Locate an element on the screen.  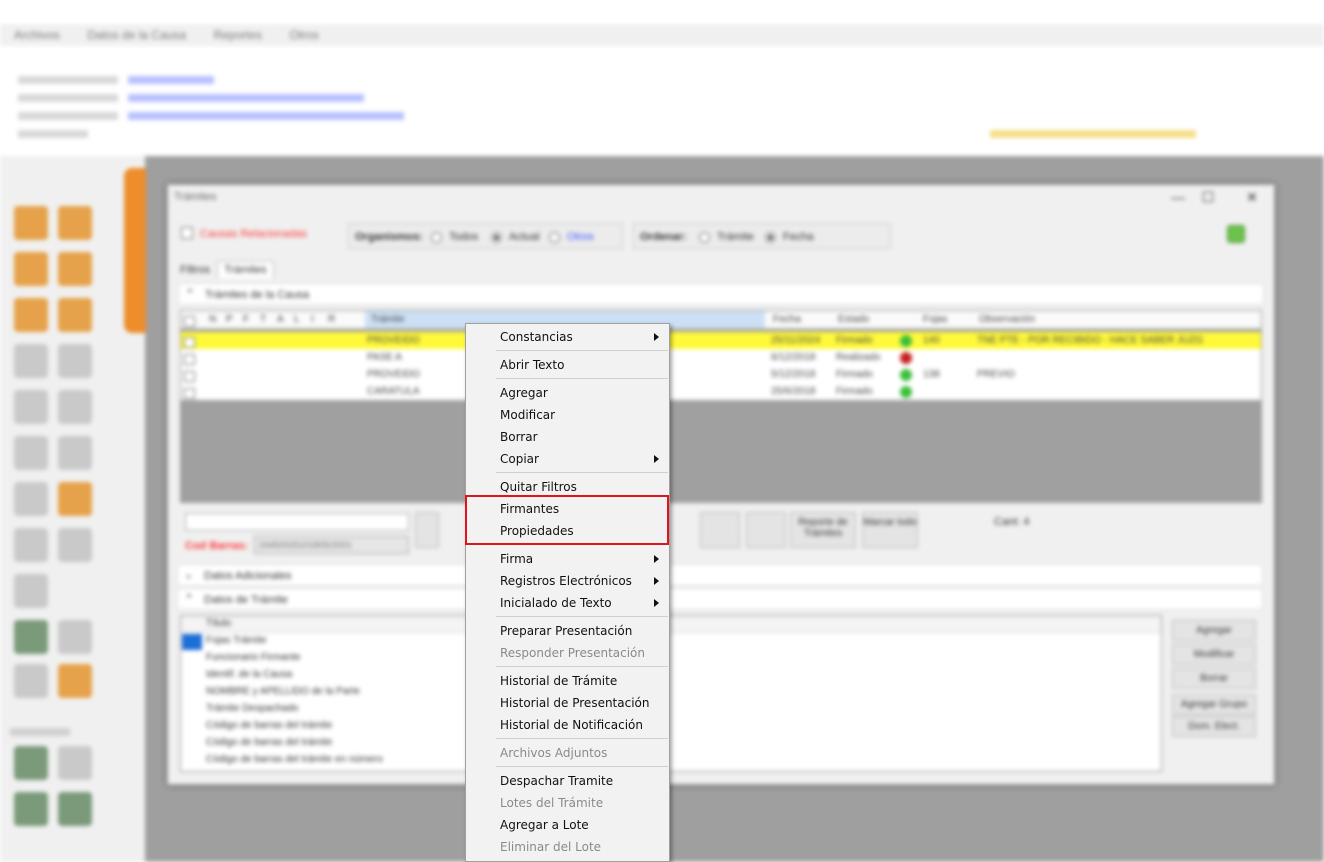
col-fecha: Fecha is located at coordinates (787, 319).